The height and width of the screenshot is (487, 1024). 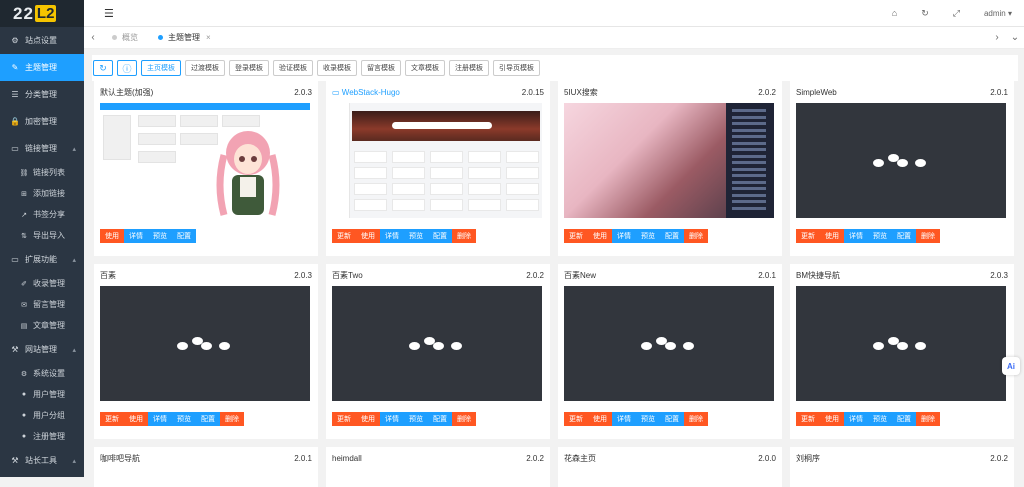 What do you see at coordinates (42, 373) in the screenshot?
I see `sidebar-item: ⚙系统设置` at bounding box center [42, 373].